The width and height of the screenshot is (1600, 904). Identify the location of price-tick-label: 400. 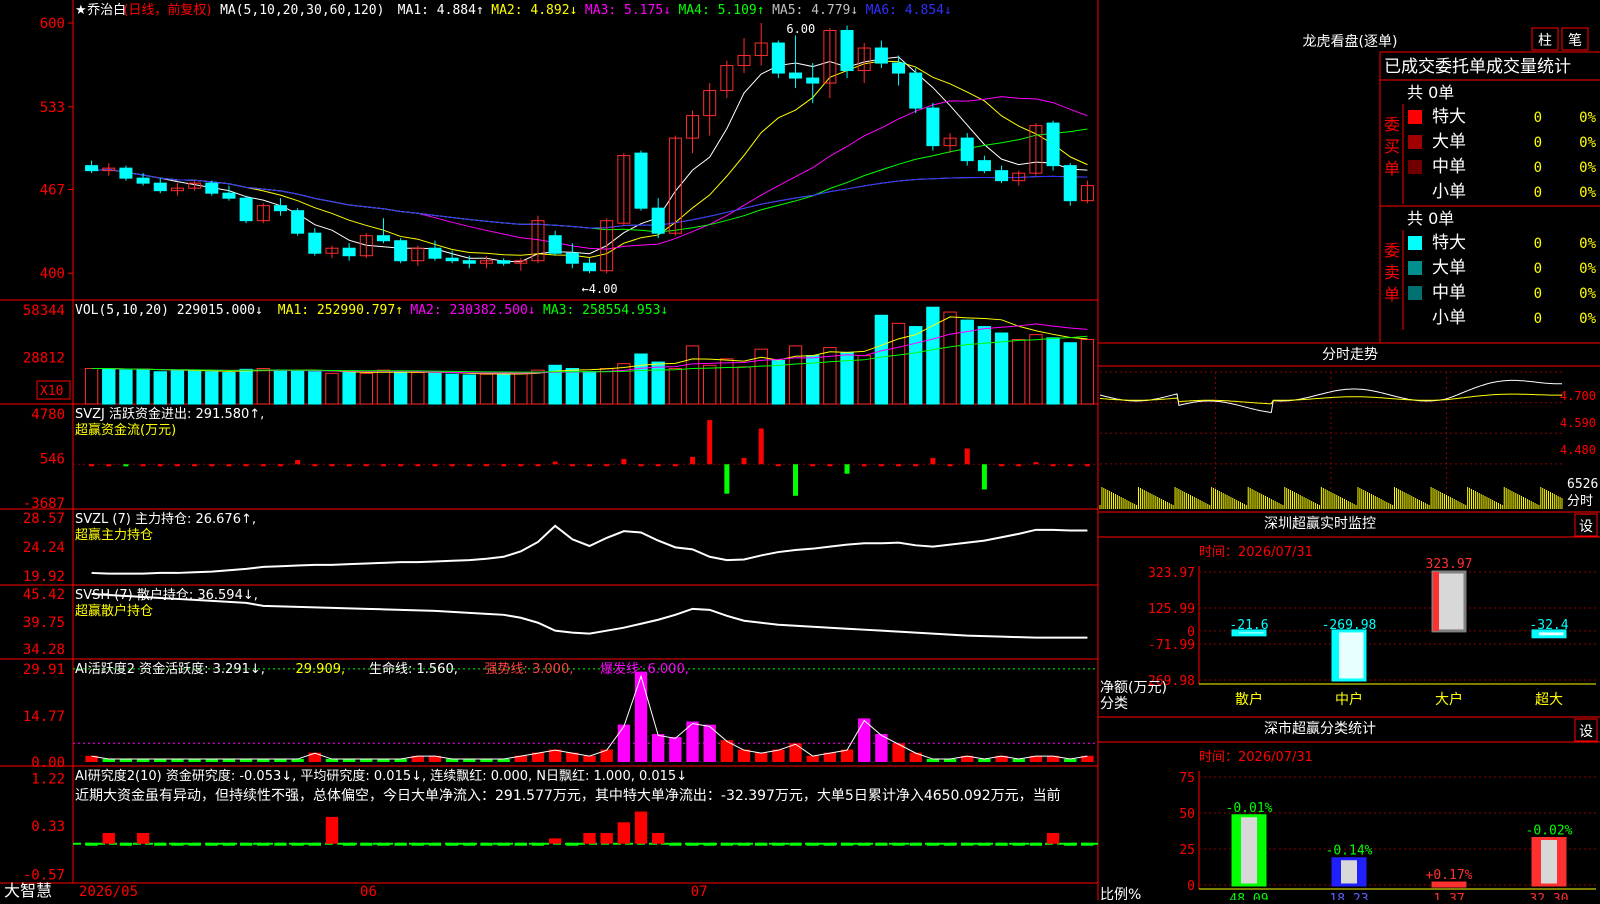
(52, 274).